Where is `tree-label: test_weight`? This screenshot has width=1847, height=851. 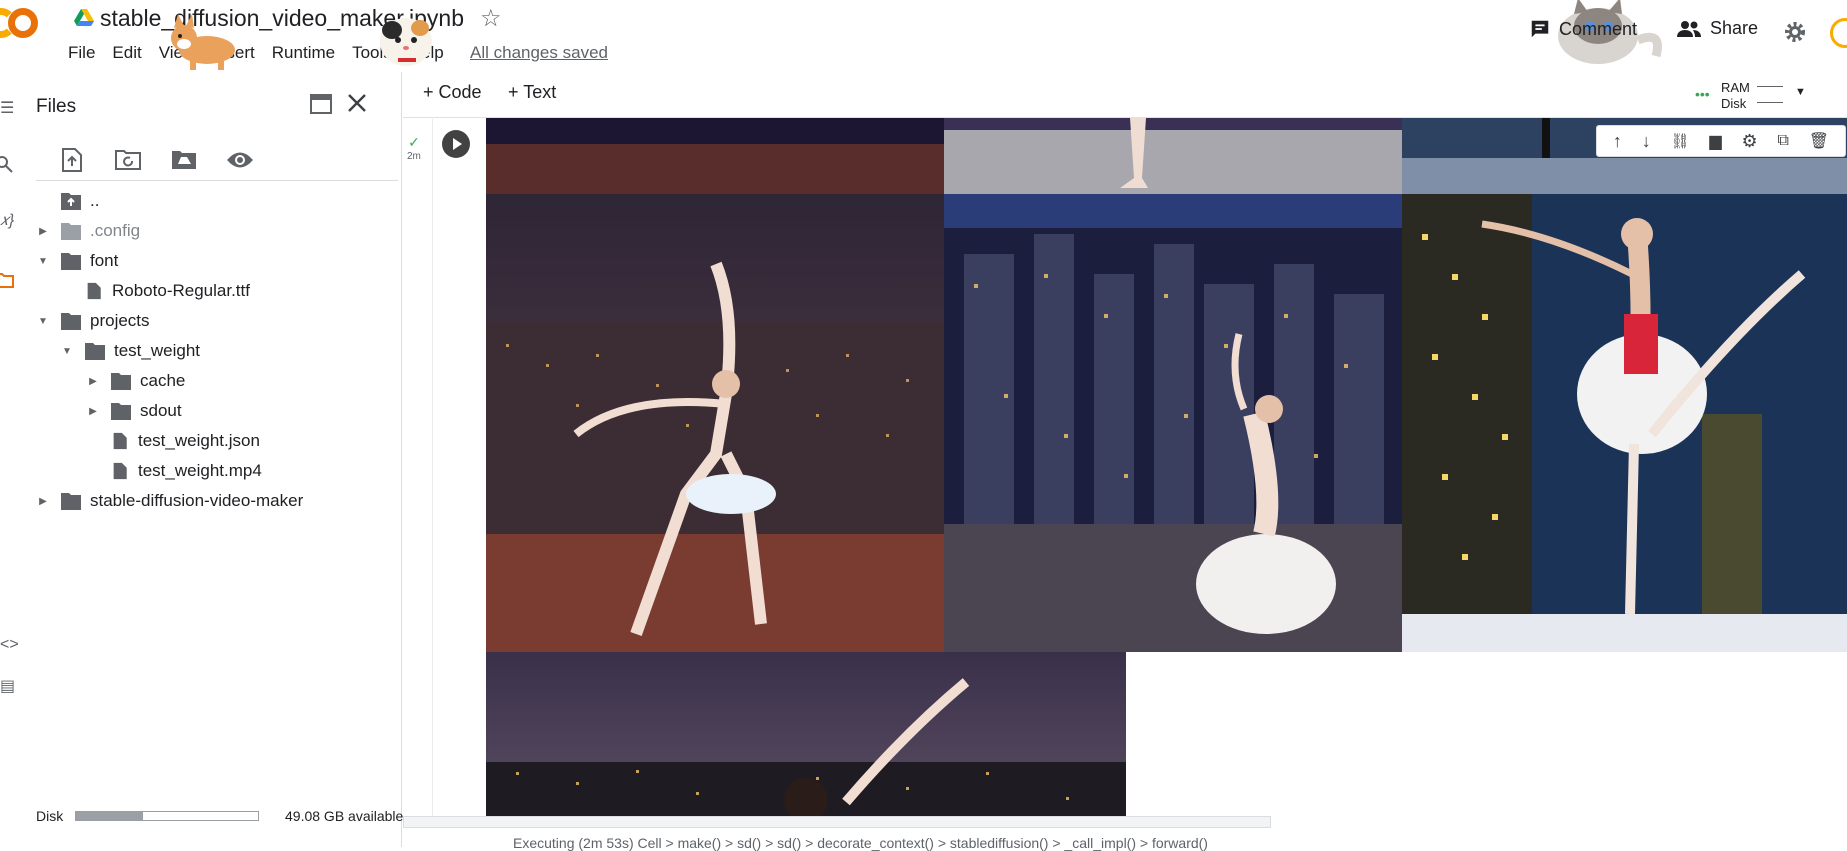 tree-label: test_weight is located at coordinates (157, 350).